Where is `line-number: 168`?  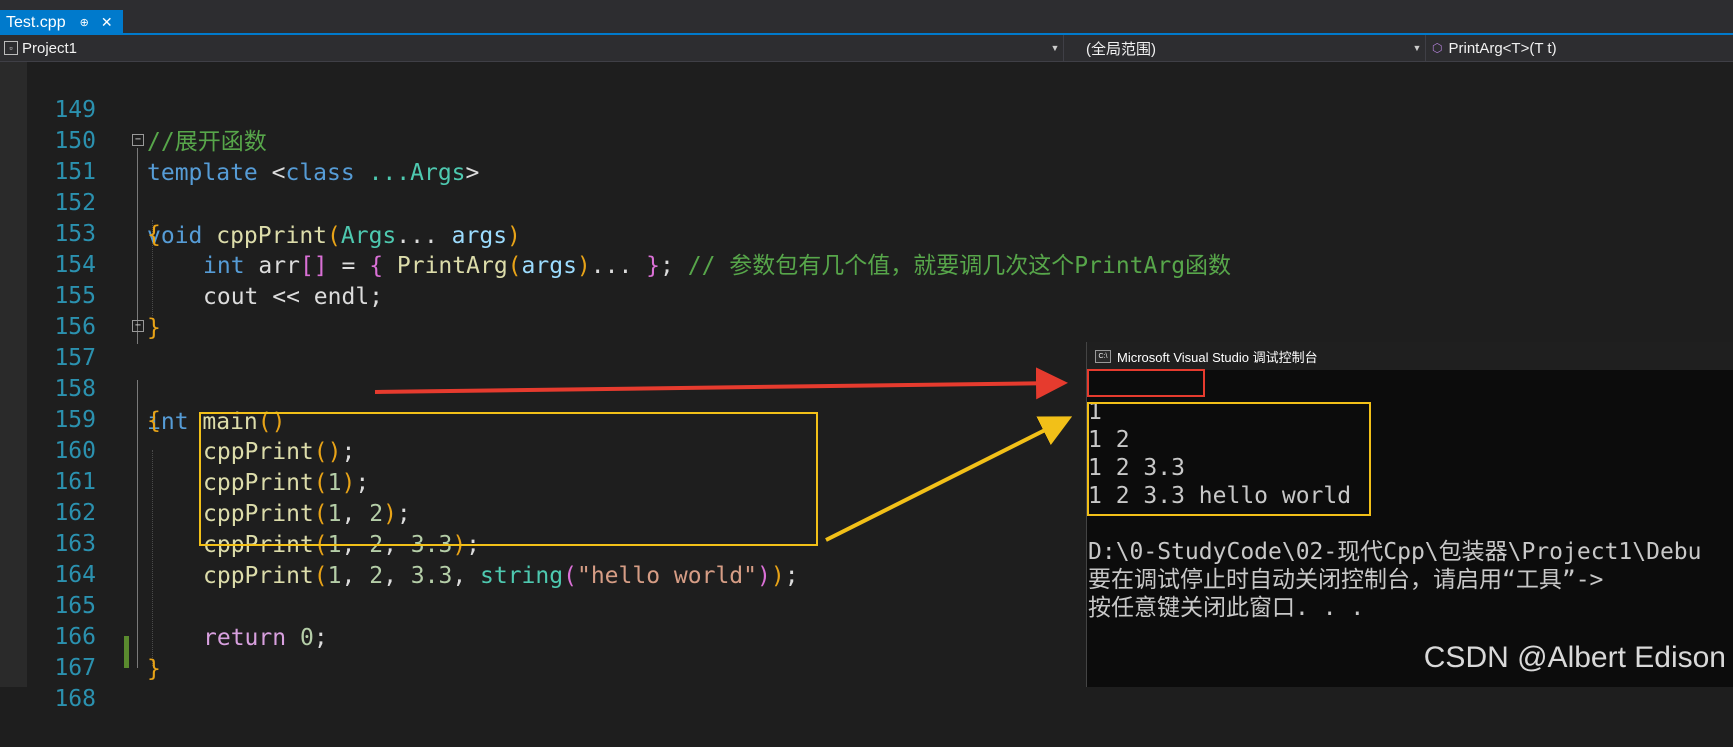
line-number: 168 is located at coordinates (75, 699).